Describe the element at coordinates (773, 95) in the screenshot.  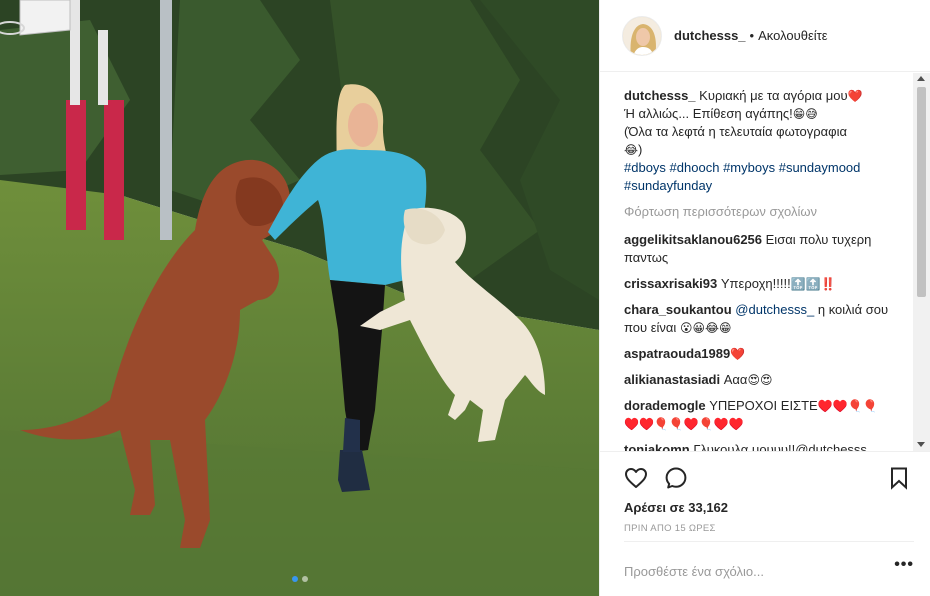
I see `caption-line-1: Κυριακή με τα αγόρια μου` at that location.